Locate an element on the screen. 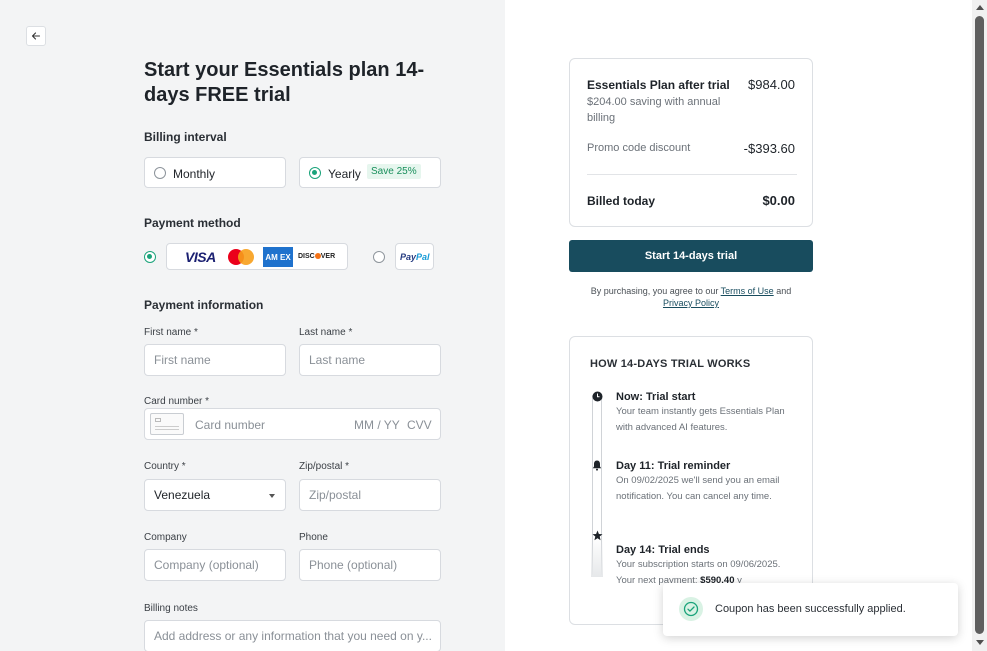 The width and height of the screenshot is (987, 651). start-trial-button: Start 14-days trial is located at coordinates (691, 256).